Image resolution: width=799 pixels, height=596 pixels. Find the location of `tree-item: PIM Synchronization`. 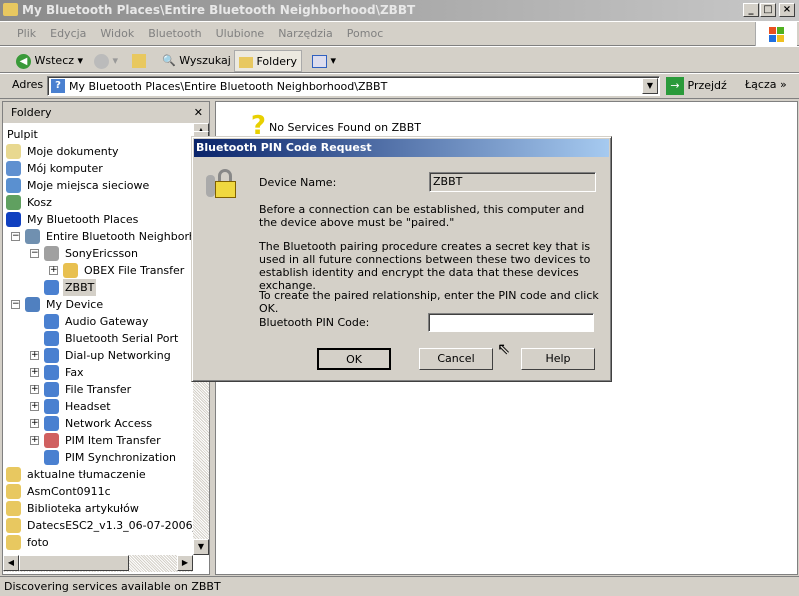

tree-item: PIM Synchronization is located at coordinates (98, 457).